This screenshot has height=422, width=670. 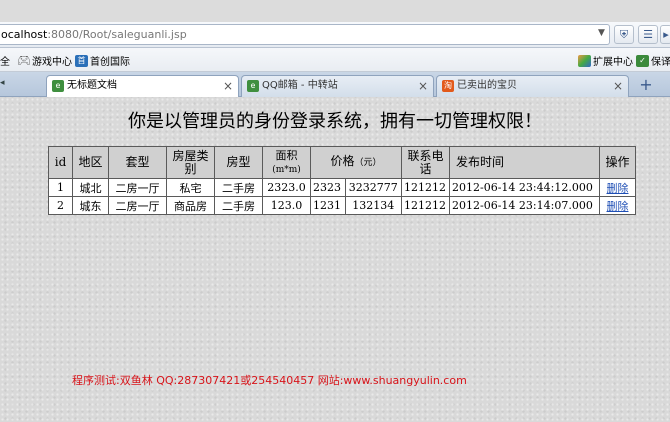 What do you see at coordinates (110, 62) in the screenshot?
I see `bookmark-label: 首创国际` at bounding box center [110, 62].